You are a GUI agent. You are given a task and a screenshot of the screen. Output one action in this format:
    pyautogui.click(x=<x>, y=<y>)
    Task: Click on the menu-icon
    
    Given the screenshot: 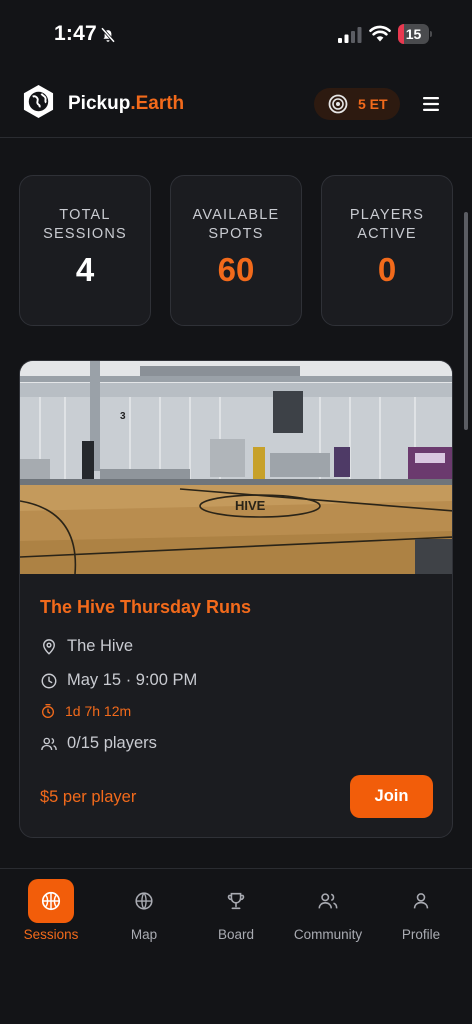 What is the action you would take?
    pyautogui.click(x=431, y=104)
    